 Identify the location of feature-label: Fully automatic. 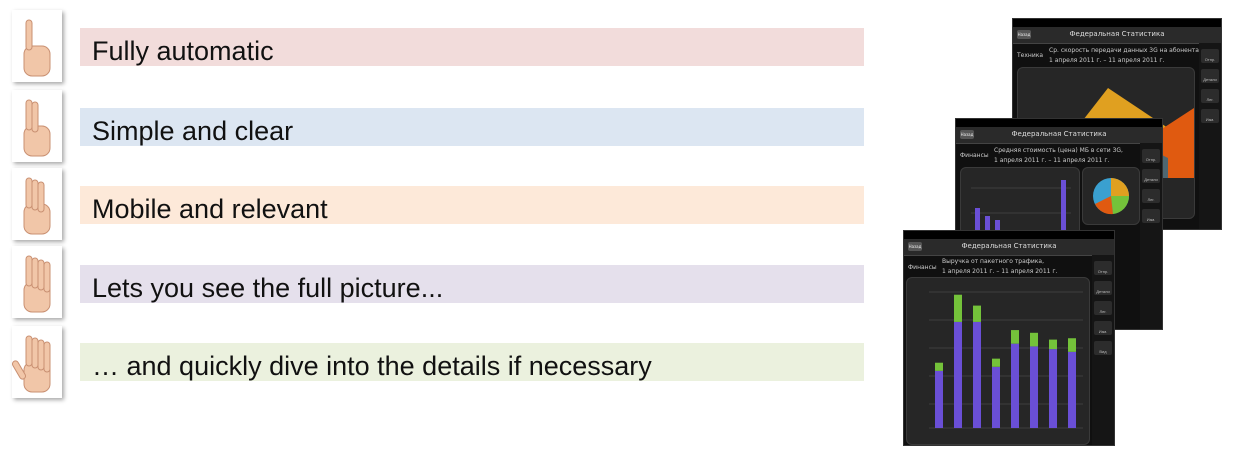
(183, 51).